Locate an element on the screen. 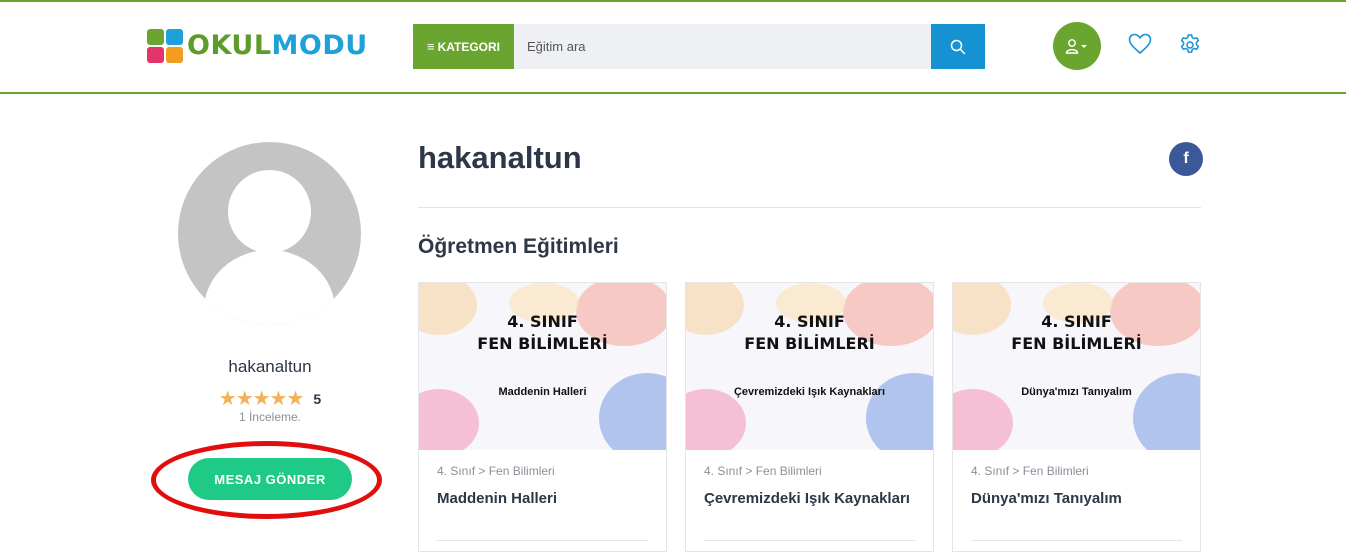 The width and height of the screenshot is (1346, 552). review-count: 1 İnceleme. is located at coordinates (270, 417).